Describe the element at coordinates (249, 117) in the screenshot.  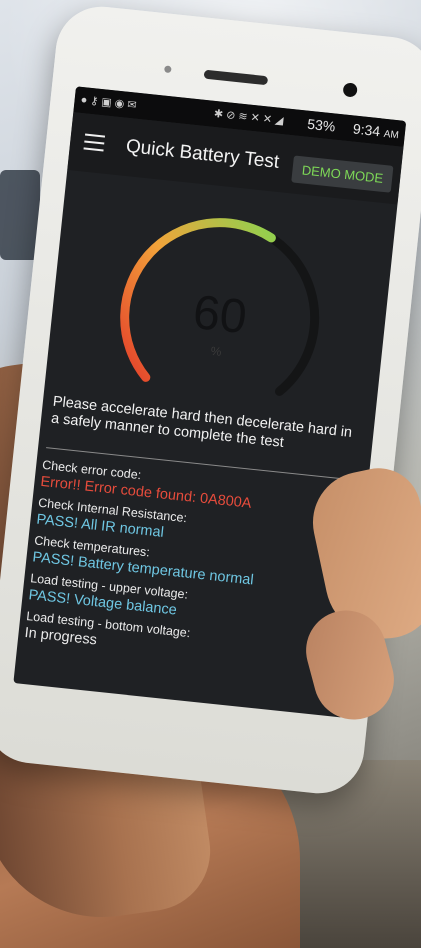
I see `connectivity-icons: ✱ ⊘ ≋ ✕ ✕ ◢` at that location.